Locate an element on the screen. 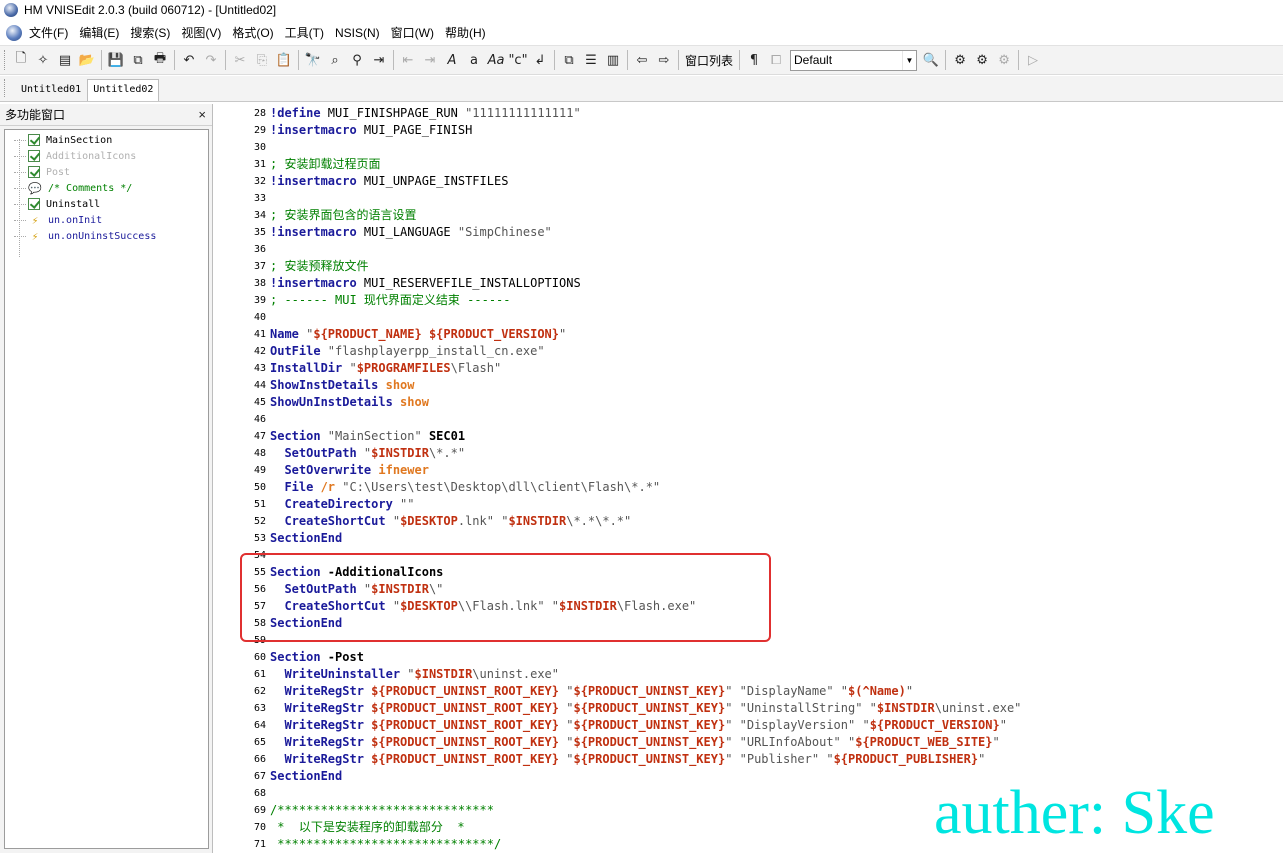 This screenshot has width=1283, height=853. menu-nsis: NSIS(N) is located at coordinates (357, 33).